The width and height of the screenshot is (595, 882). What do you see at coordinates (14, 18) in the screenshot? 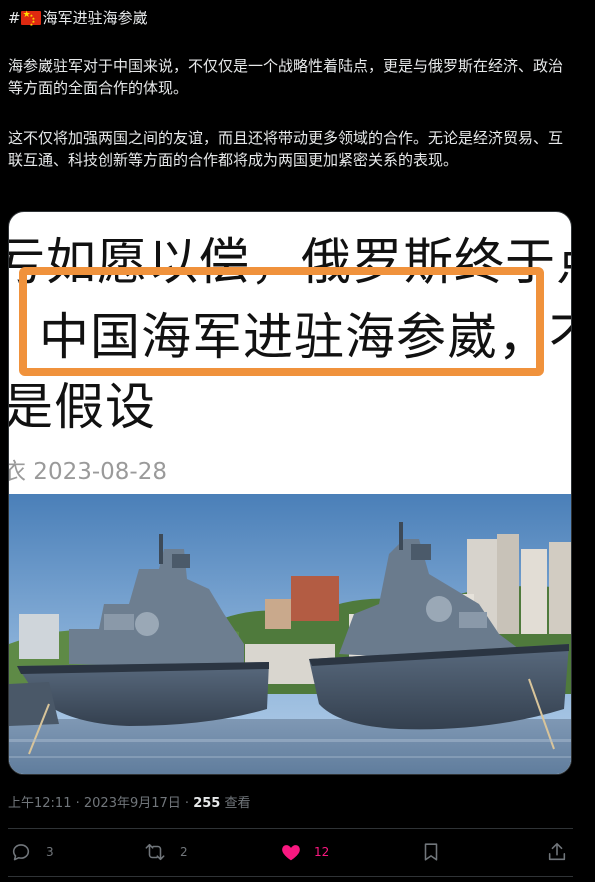
I see `hashtag-symbol: #` at bounding box center [14, 18].